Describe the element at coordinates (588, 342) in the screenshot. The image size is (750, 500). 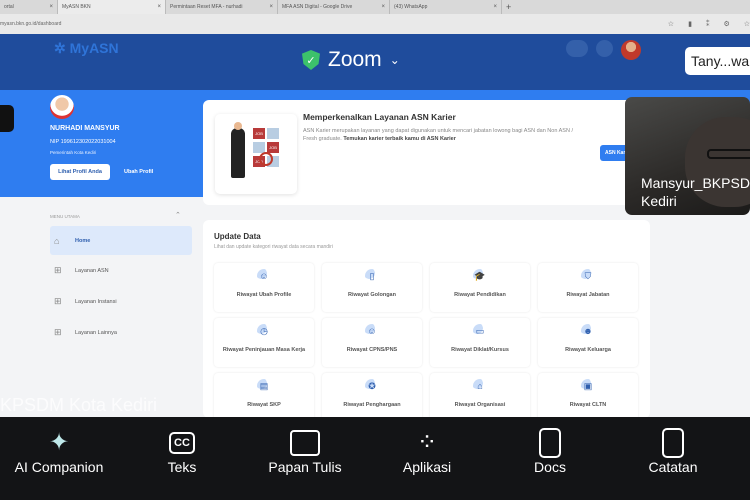
I see `update-tile: ☻ Riwayat Keluarga` at that location.